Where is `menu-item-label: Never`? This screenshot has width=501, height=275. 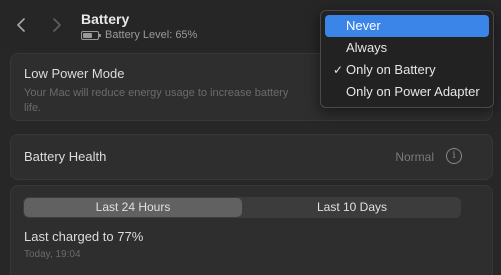 menu-item-label: Never is located at coordinates (363, 25).